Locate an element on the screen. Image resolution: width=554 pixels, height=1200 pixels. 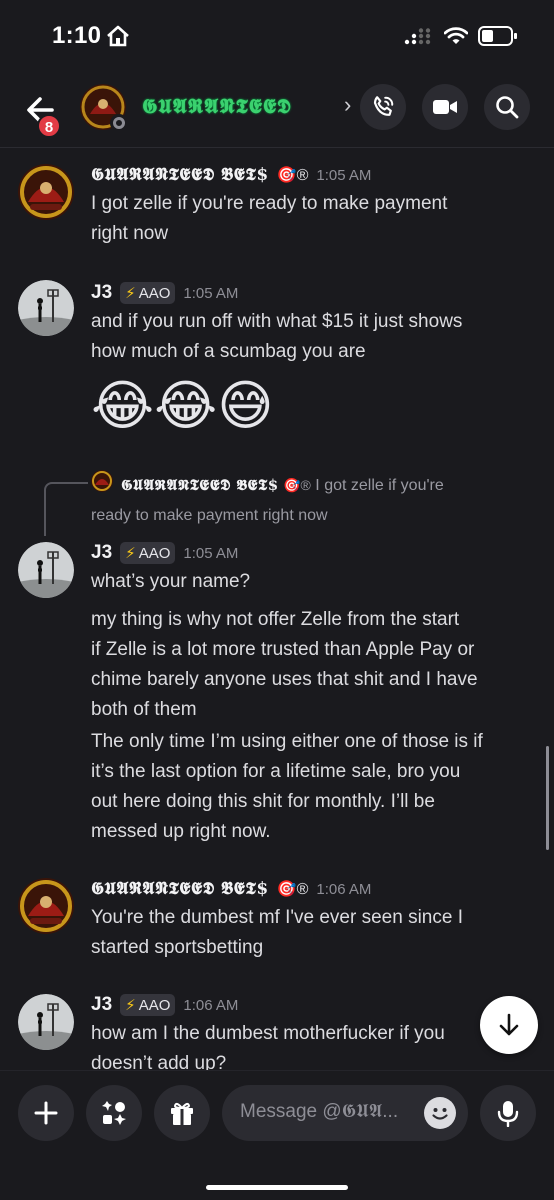
attach-button is located at coordinates (46, 1113).